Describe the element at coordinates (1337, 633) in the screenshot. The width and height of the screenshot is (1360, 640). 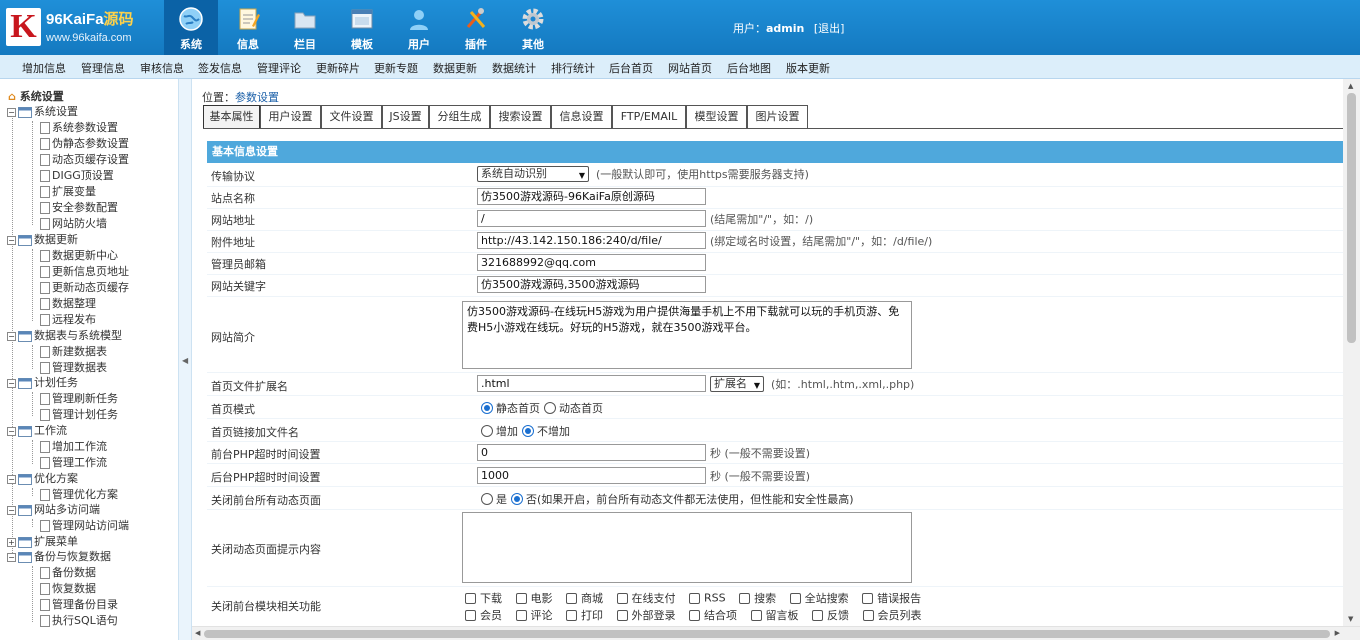
I see `scroll-right-icon: ▶` at that location.